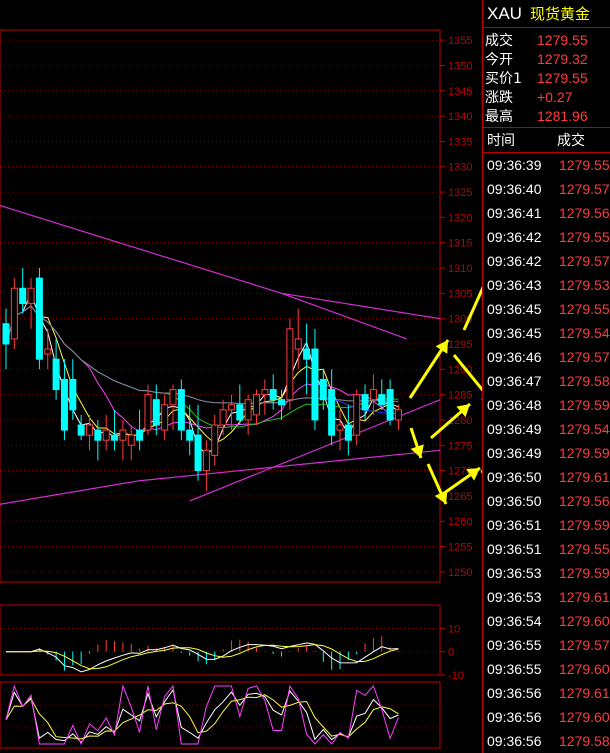  What do you see at coordinates (514, 213) in the screenshot?
I see `tick-time: 09:36:41` at bounding box center [514, 213].